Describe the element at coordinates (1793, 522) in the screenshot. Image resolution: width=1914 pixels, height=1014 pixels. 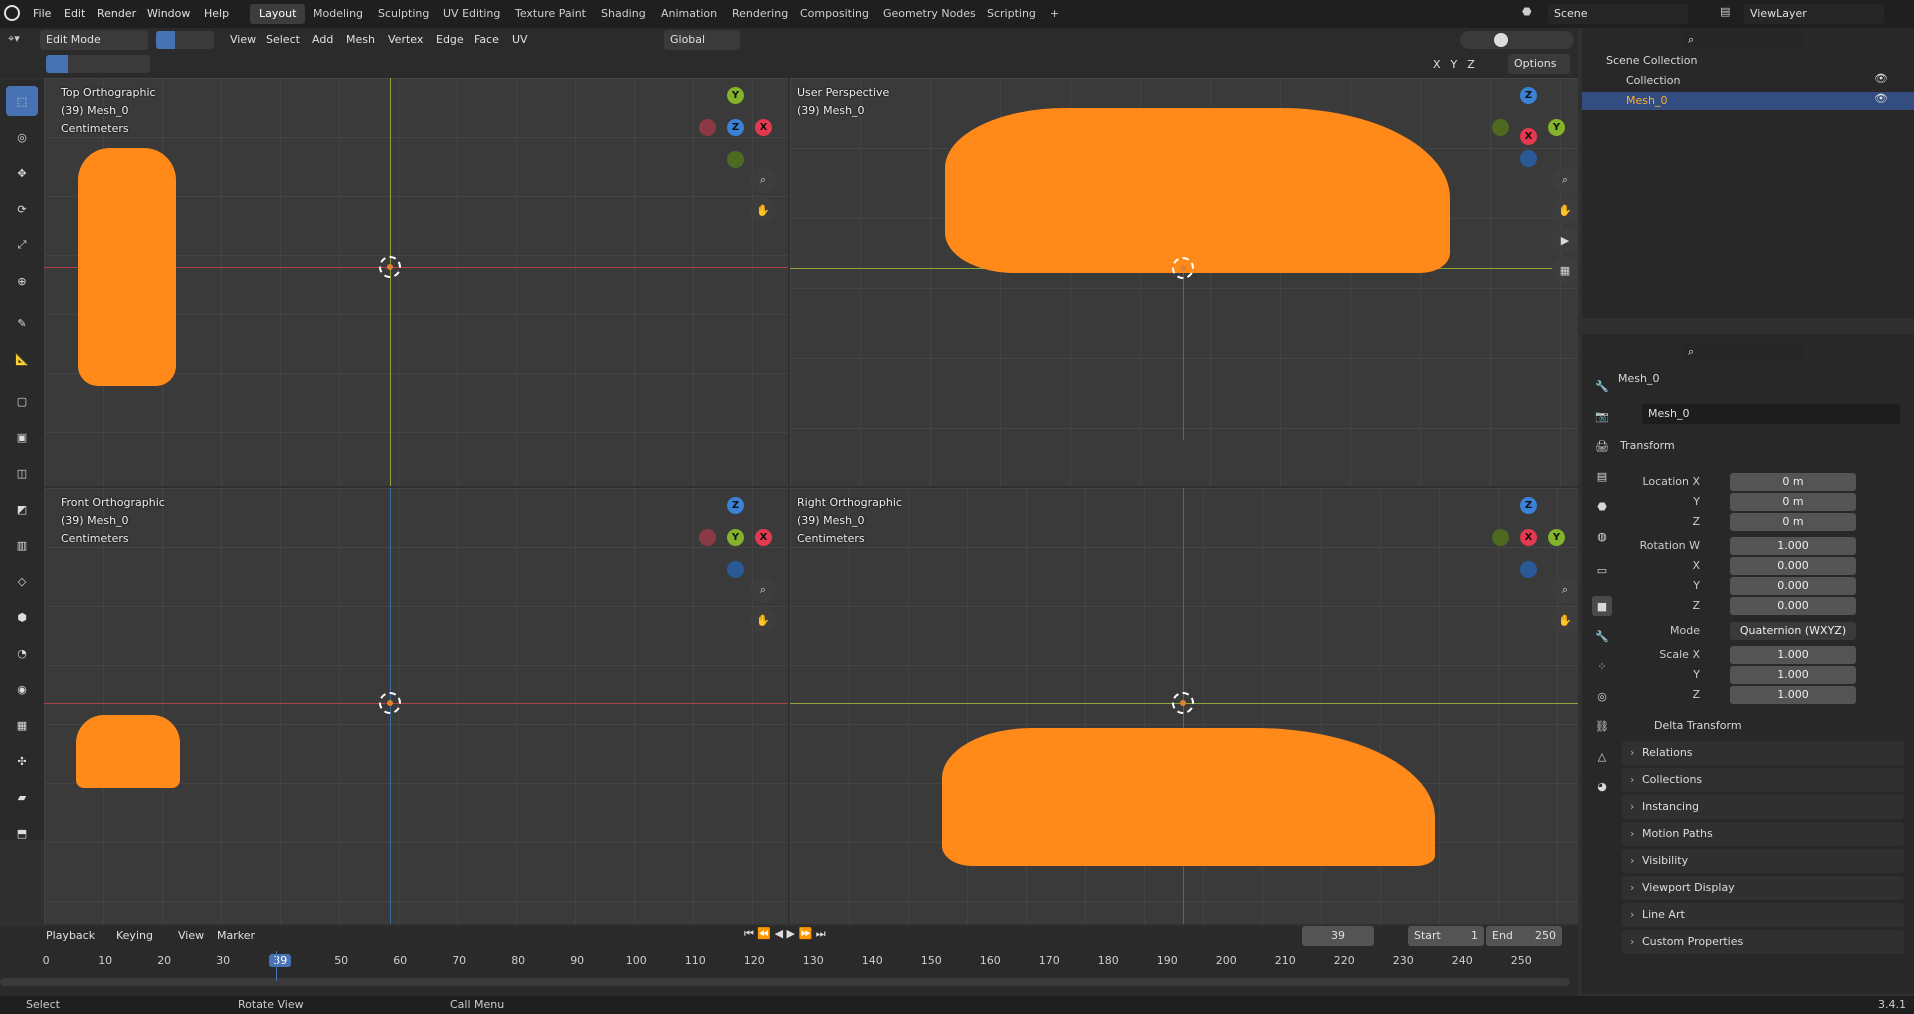
I see `location-z-field: 0 m` at that location.